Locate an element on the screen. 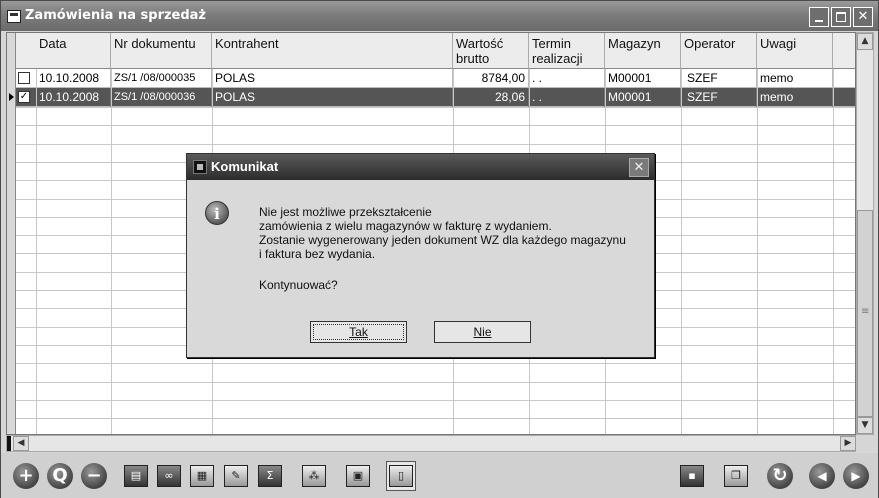  row-checkbox-checked: ✓ is located at coordinates (24, 97).